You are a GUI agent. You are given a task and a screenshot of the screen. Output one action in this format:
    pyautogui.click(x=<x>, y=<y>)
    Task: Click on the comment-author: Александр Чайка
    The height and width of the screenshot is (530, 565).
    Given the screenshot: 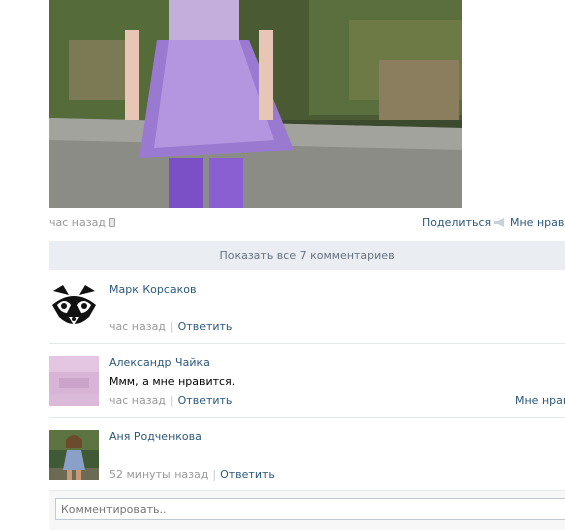 What is the action you would take?
    pyautogui.click(x=159, y=362)
    